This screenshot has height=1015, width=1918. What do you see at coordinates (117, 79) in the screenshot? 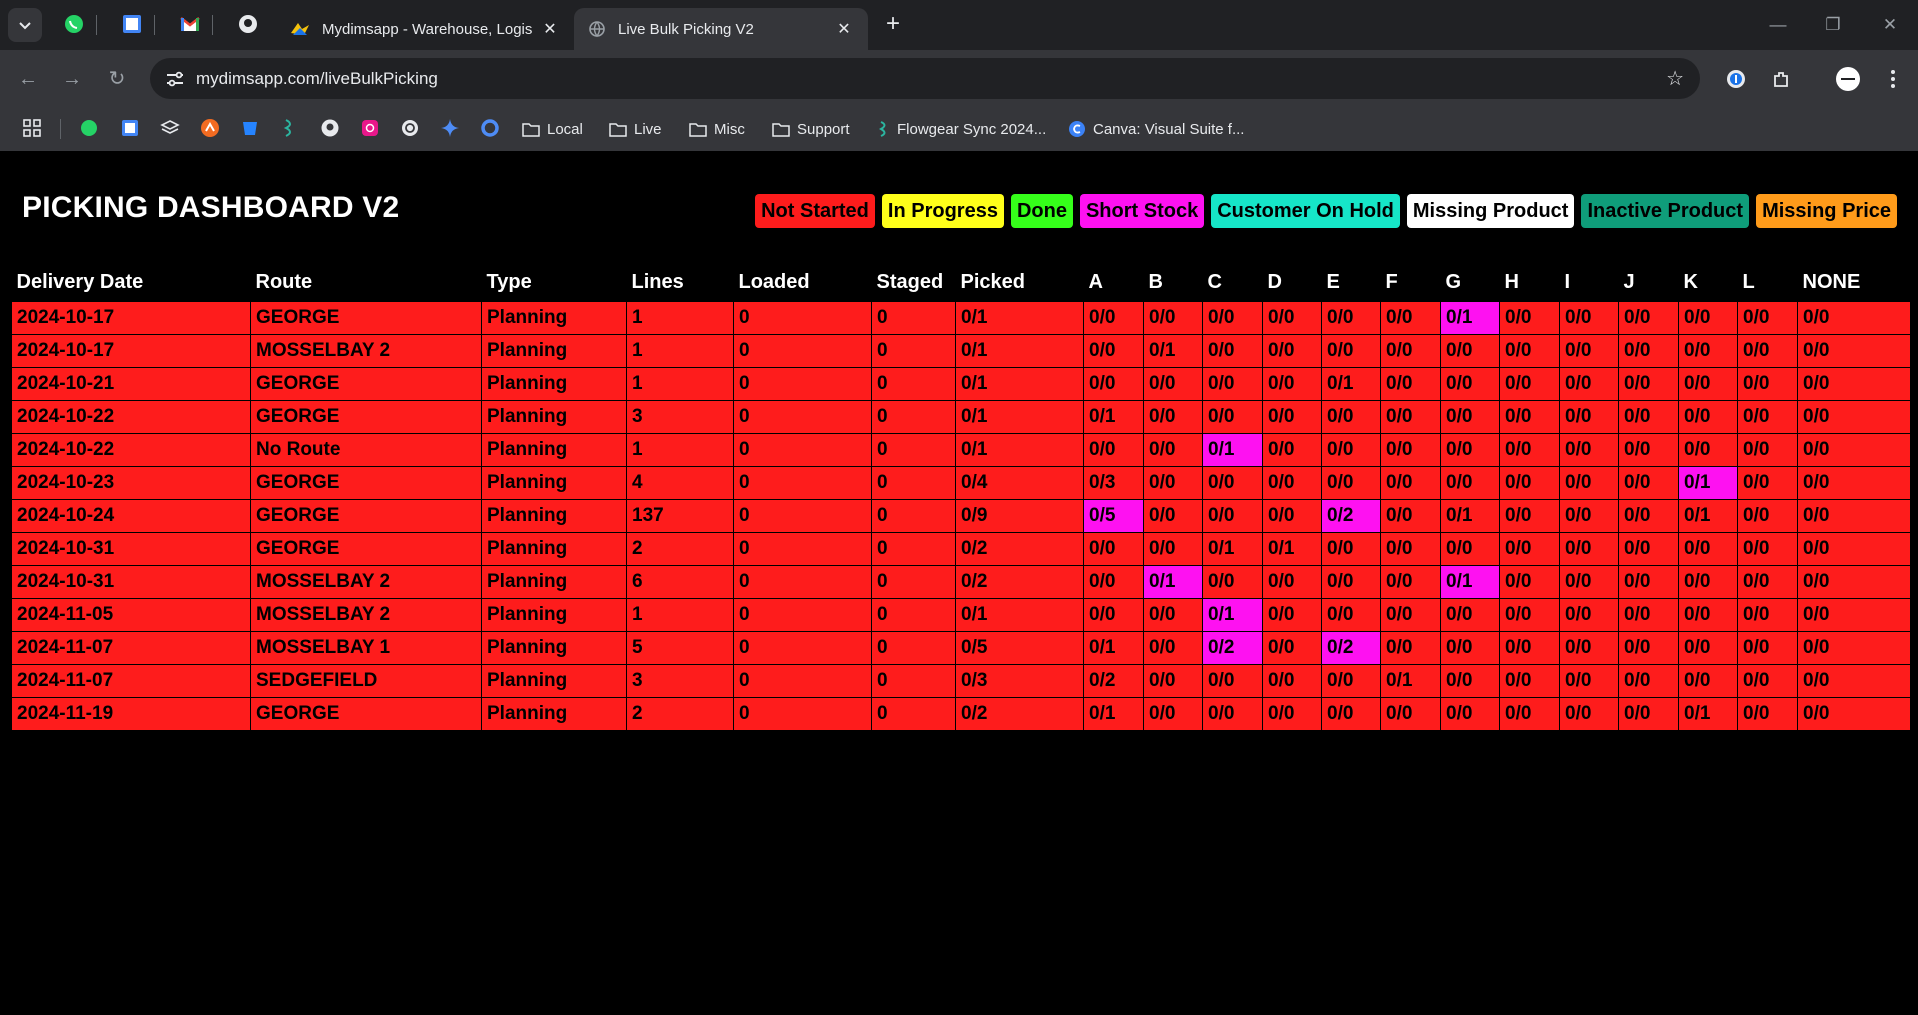
I see `reload-icon: ↻` at bounding box center [117, 79].